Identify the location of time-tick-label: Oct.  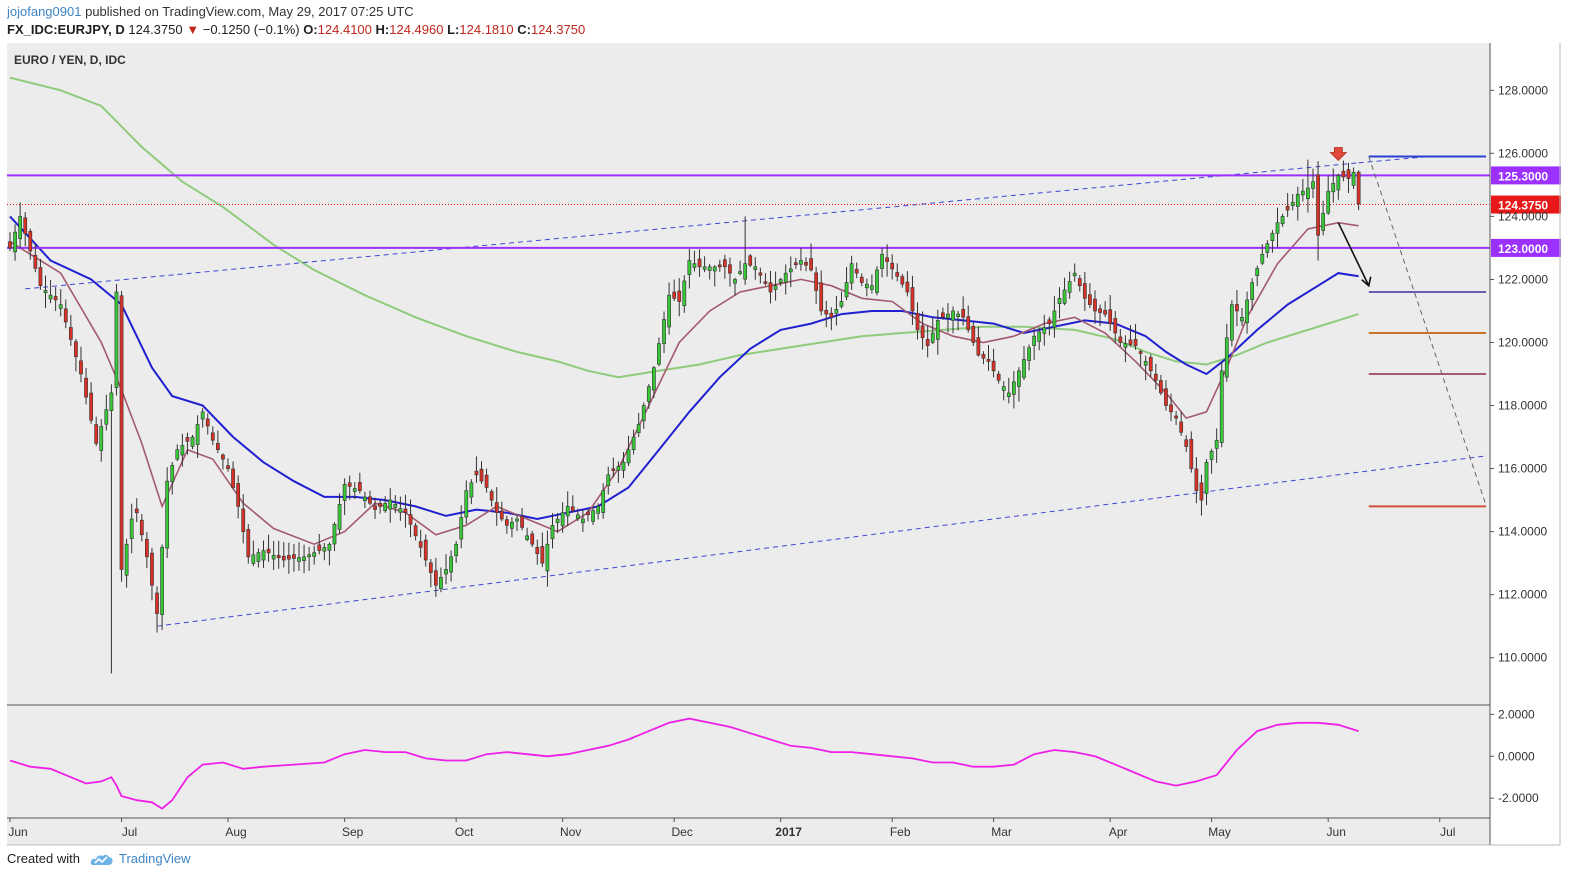
(464, 832).